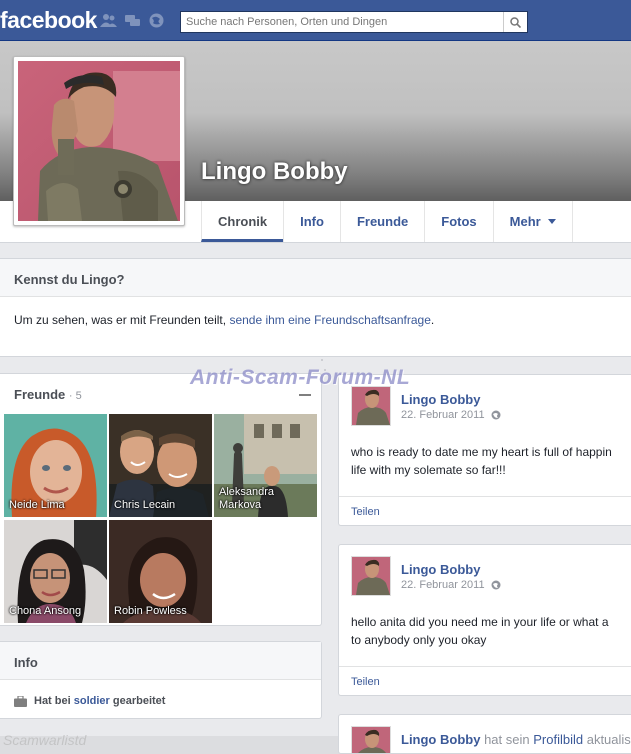 Image resolution: width=631 pixels, height=754 pixels. I want to click on friends-title-label: Freunde, so click(40, 394).